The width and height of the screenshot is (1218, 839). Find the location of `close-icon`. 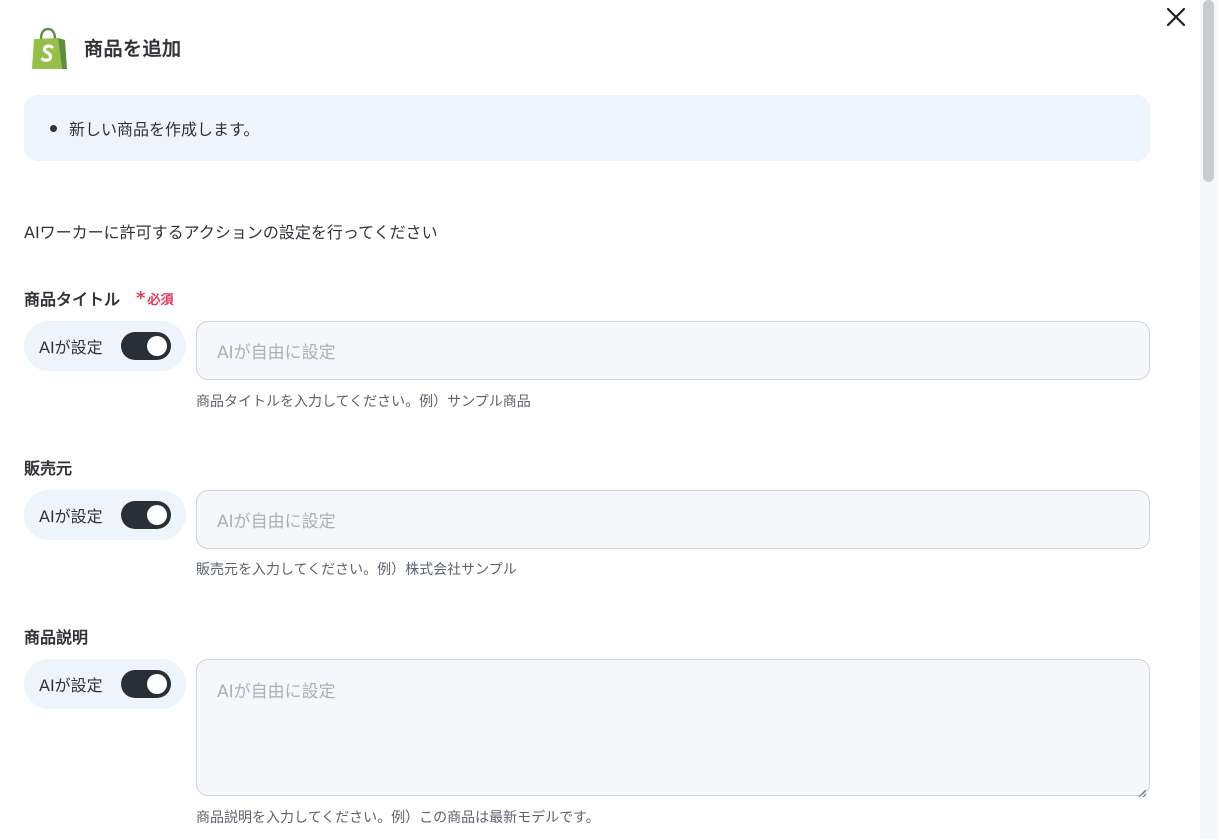

close-icon is located at coordinates (1176, 17).